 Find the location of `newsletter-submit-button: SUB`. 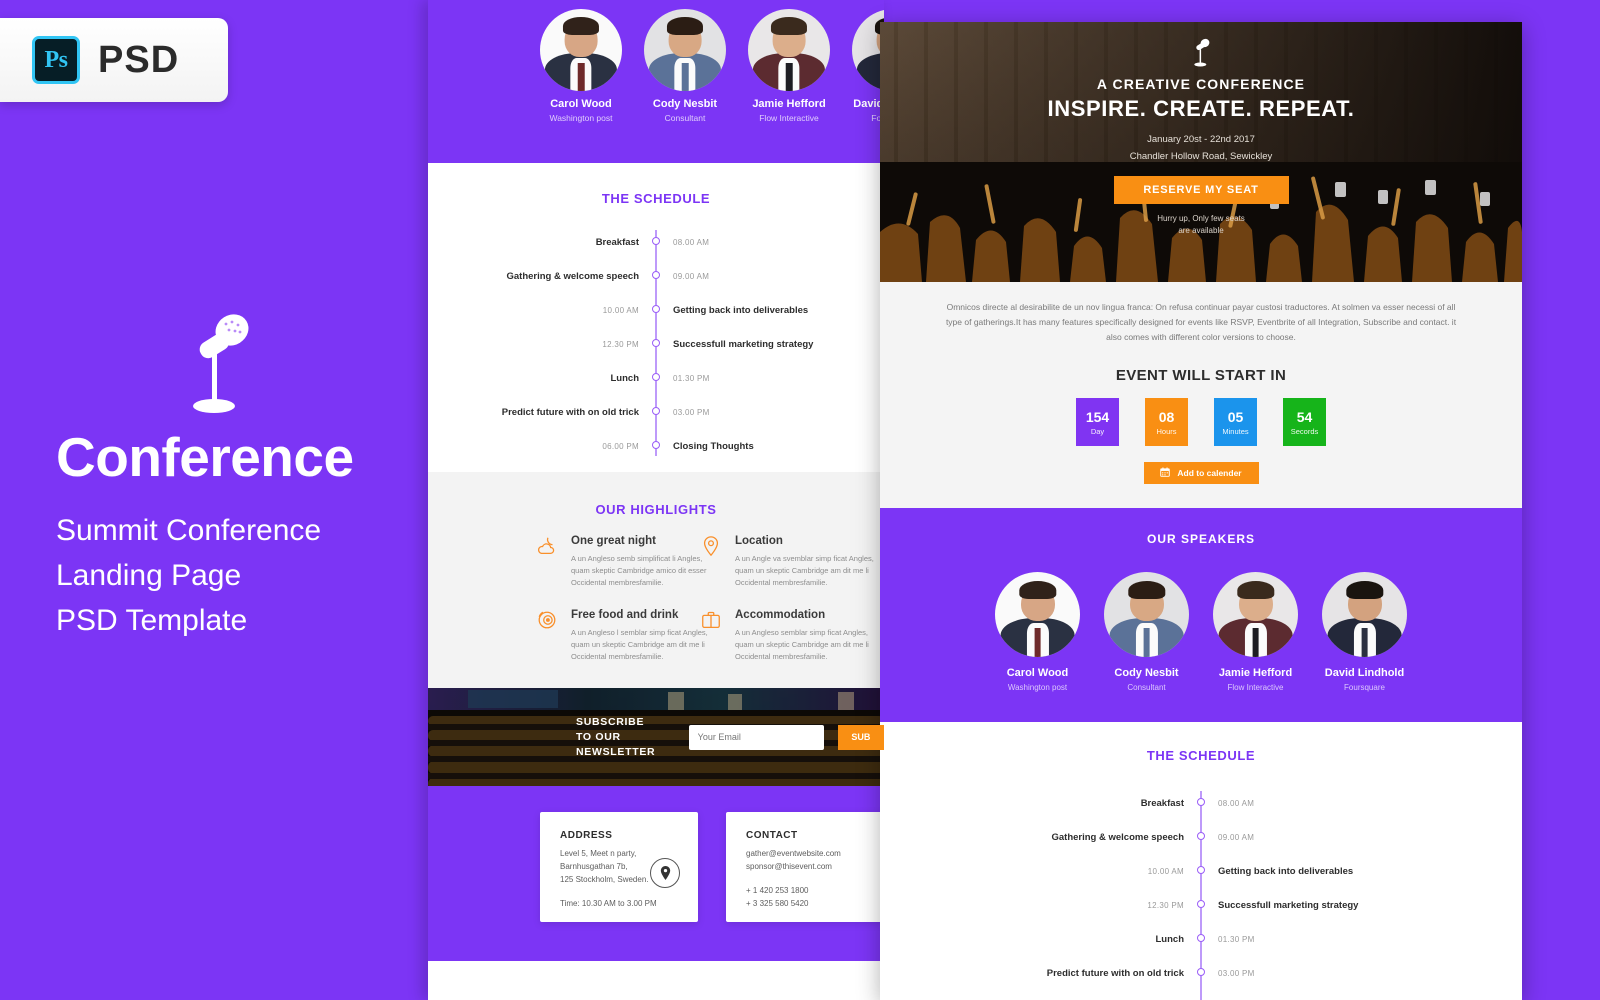

newsletter-submit-button: SUB is located at coordinates (860, 737).